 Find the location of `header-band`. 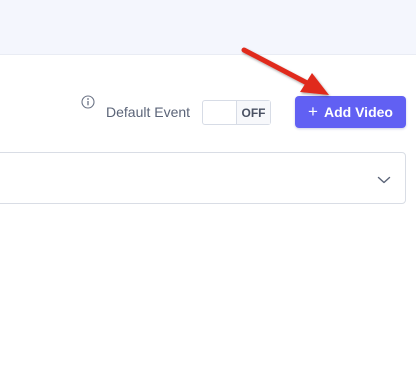

header-band is located at coordinates (208, 27).